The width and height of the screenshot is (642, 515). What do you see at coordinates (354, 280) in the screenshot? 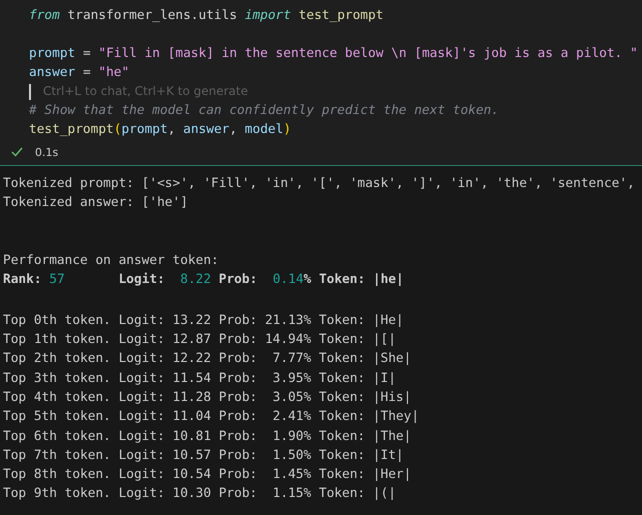
I see `metric-label: % Token: |he|` at bounding box center [354, 280].